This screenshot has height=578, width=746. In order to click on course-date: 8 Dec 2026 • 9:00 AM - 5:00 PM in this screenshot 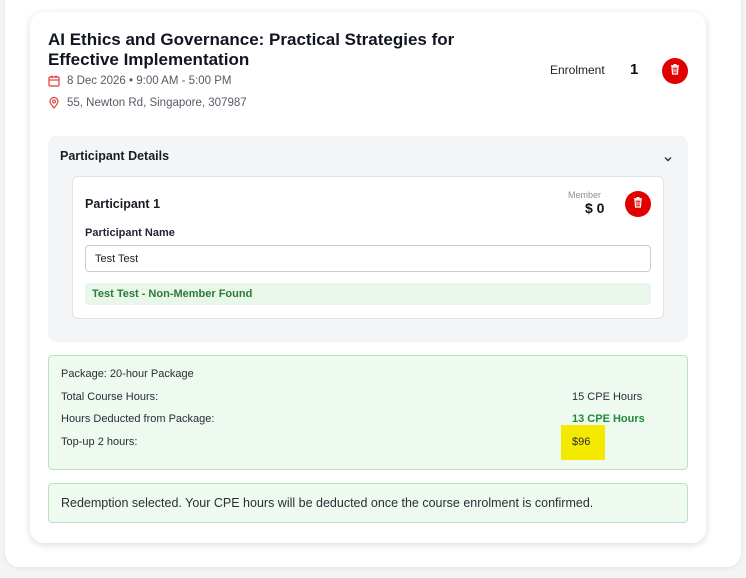, I will do `click(149, 81)`.